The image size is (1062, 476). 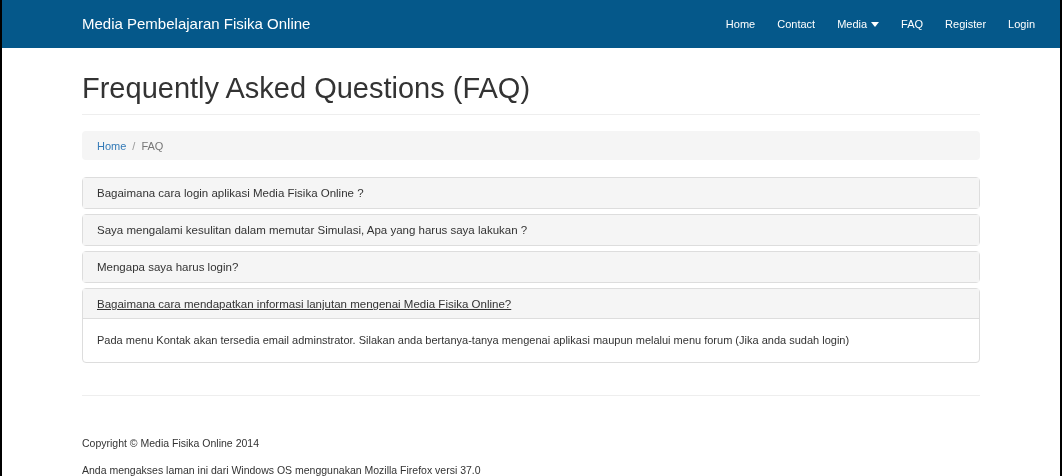 What do you see at coordinates (966, 24) in the screenshot?
I see `nav-link: Register` at bounding box center [966, 24].